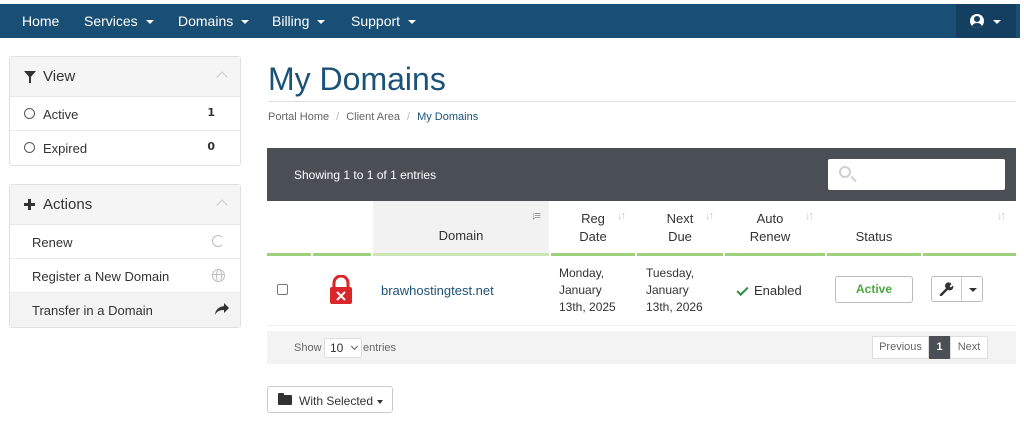 This screenshot has width=1024, height=425. I want to click on folder-open-icon, so click(285, 399).